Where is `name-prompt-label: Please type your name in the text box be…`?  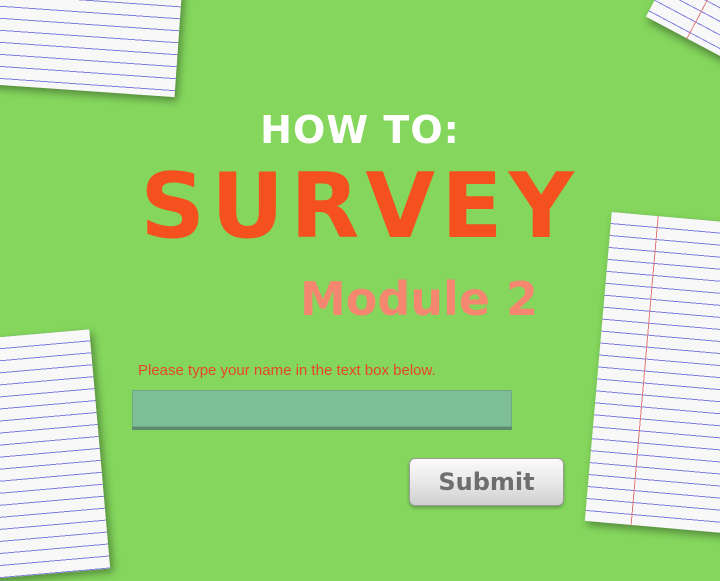 name-prompt-label: Please type your name in the text box be… is located at coordinates (287, 370).